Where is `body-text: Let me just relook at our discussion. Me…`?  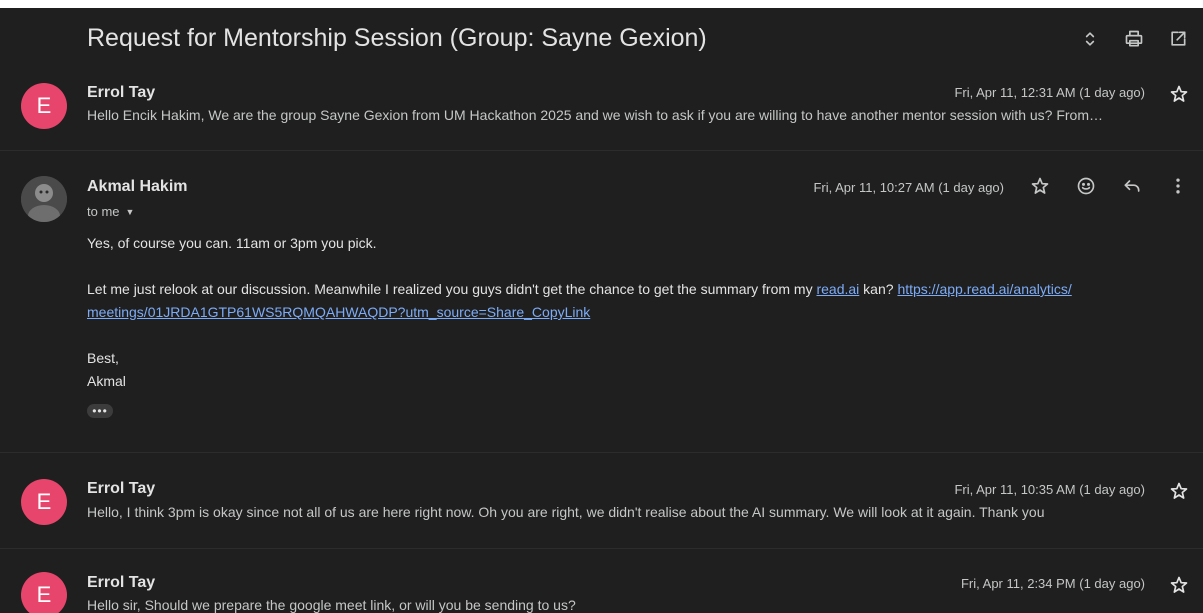
body-text: Let me just relook at our discussion. Me… is located at coordinates (452, 289).